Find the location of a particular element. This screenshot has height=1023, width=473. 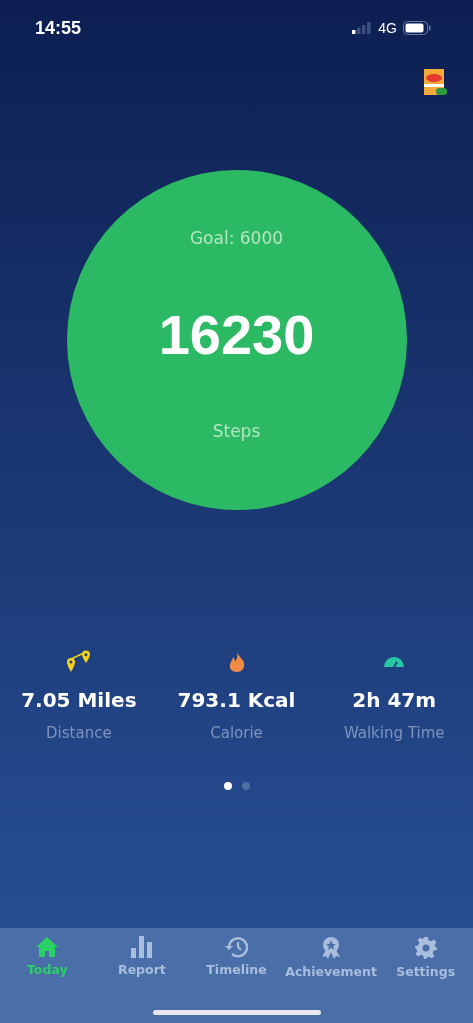

step-count: 16230 is located at coordinates (236, 334).